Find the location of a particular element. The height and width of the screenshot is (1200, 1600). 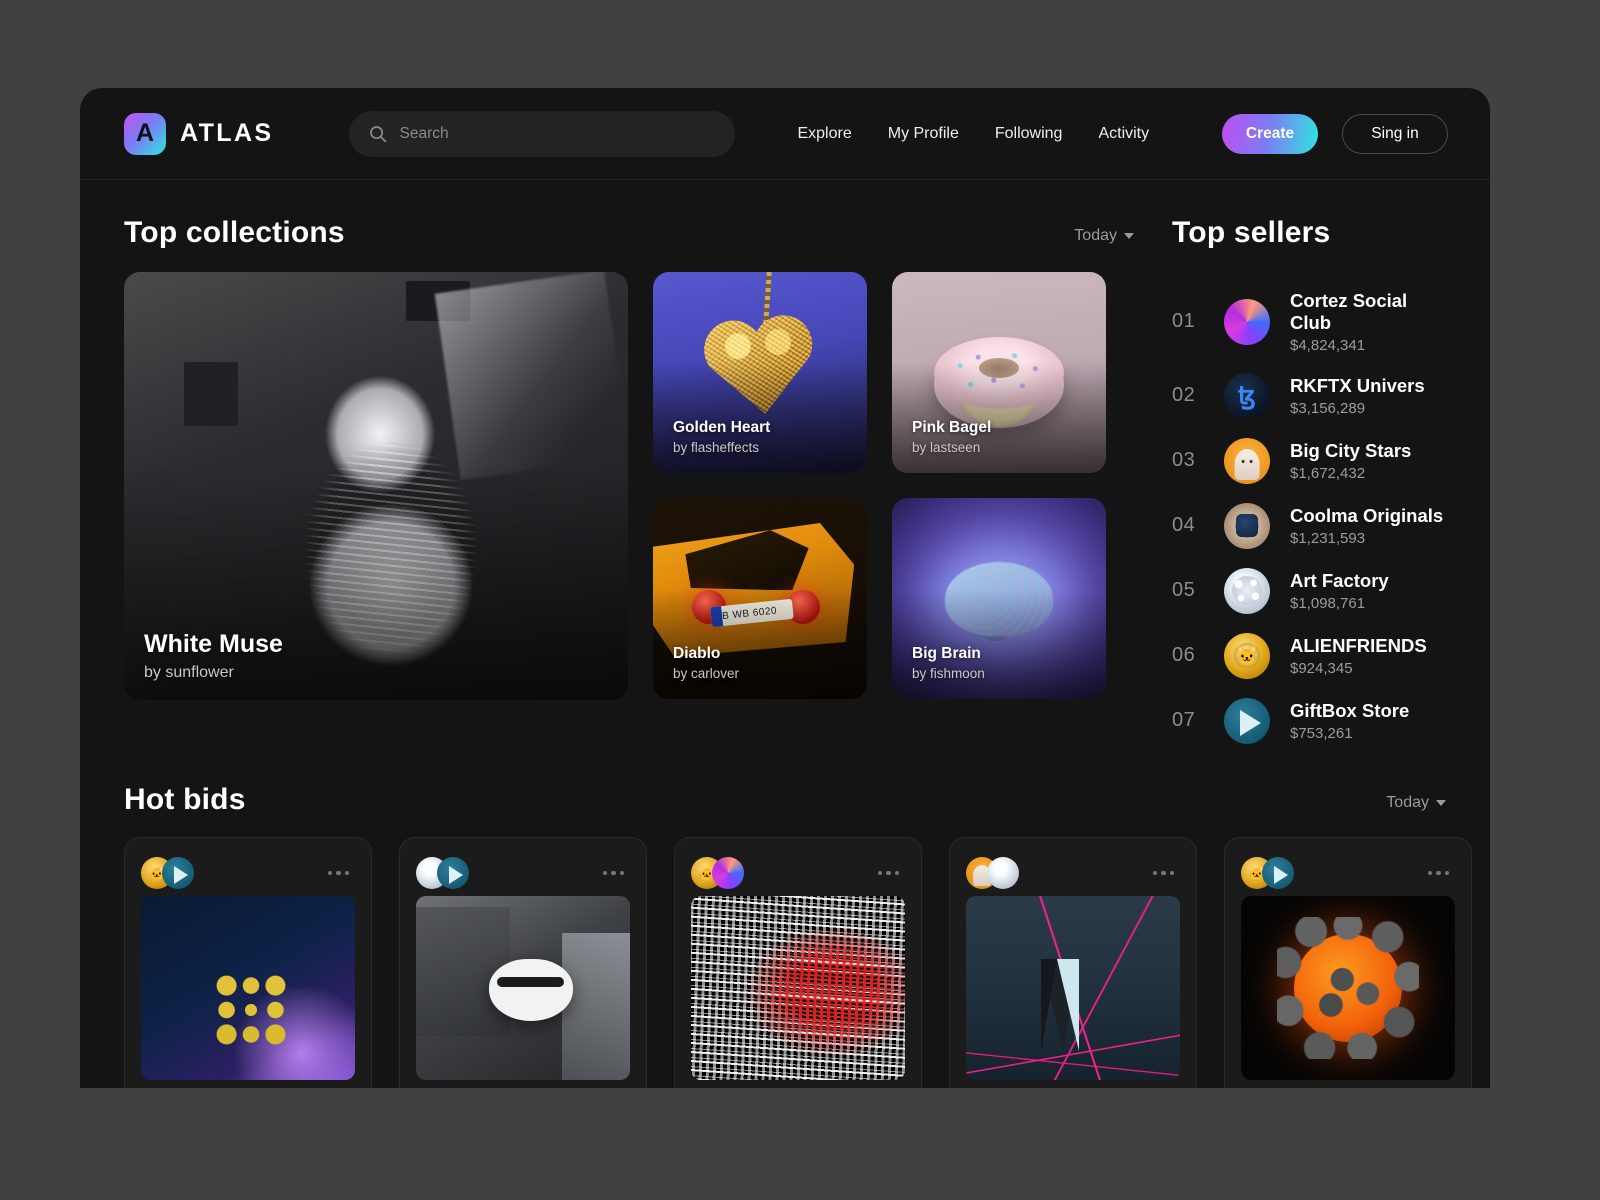

nav-item-activity: Activity is located at coordinates (1123, 134).